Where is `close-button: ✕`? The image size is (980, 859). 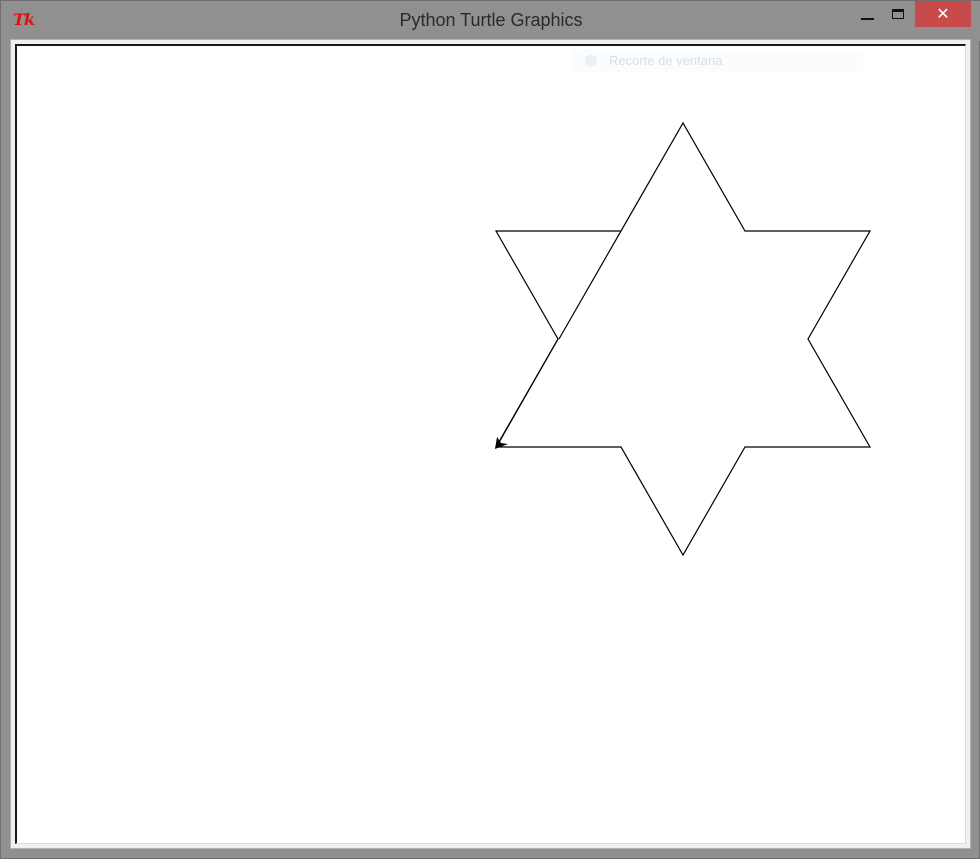
close-button: ✕ is located at coordinates (943, 14).